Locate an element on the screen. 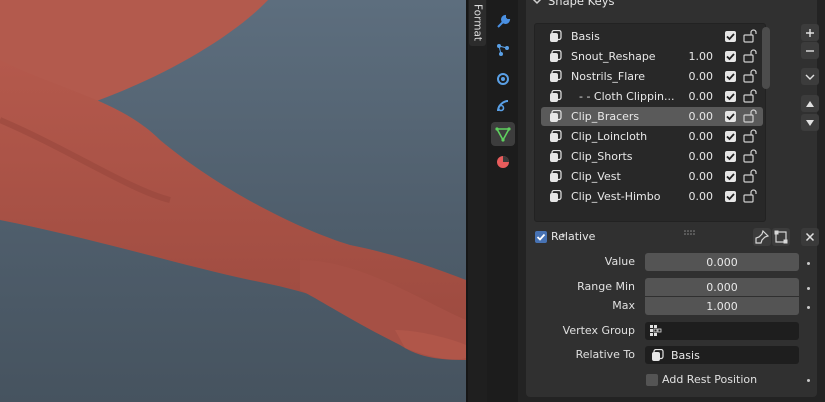  relative-checkbox is located at coordinates (541, 237).